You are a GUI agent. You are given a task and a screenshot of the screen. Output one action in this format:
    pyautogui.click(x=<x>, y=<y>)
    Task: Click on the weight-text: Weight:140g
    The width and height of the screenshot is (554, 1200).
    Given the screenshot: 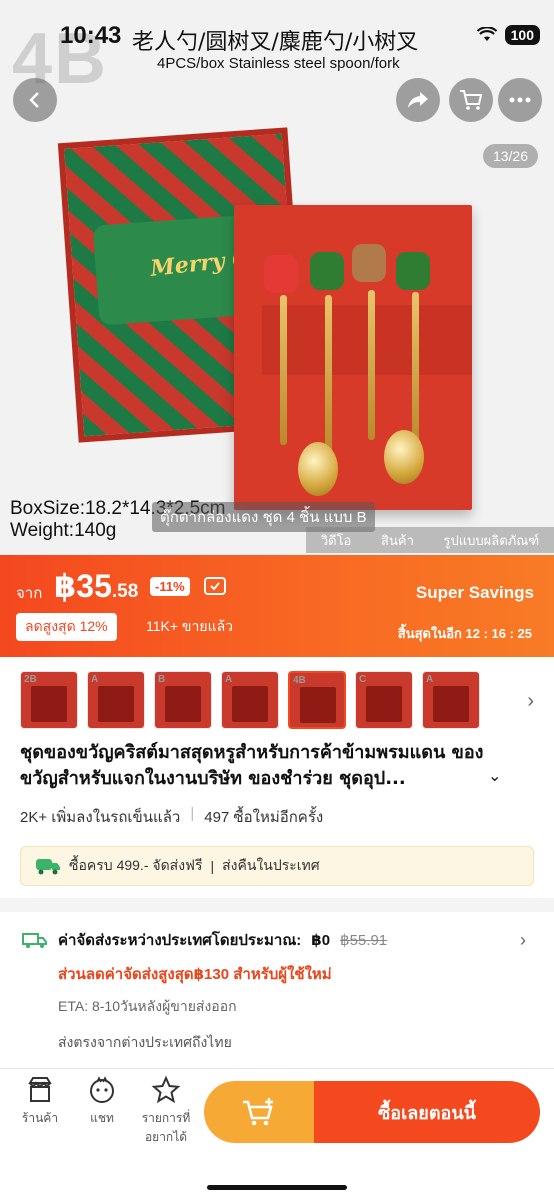 What is the action you would take?
    pyautogui.click(x=63, y=530)
    